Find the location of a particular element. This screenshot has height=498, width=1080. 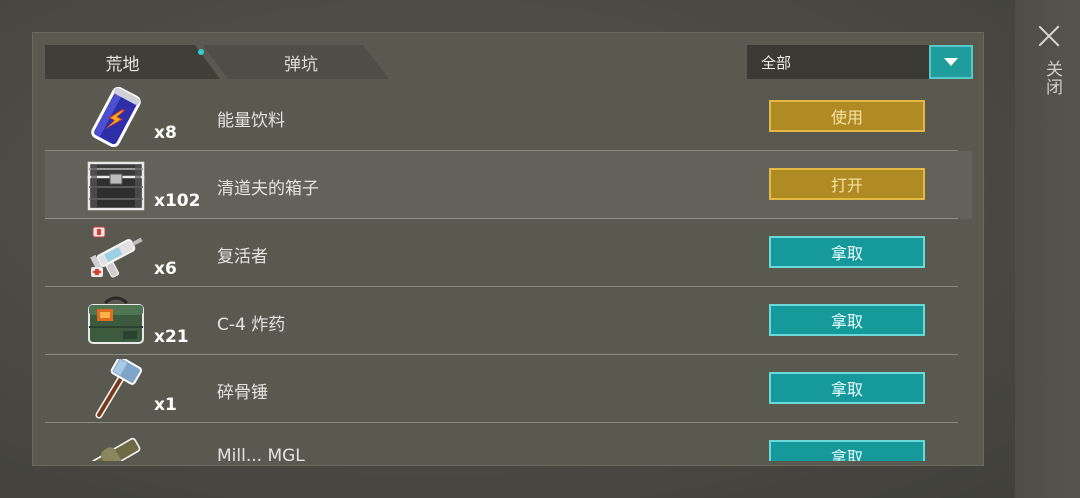

tab-label: 弹坑 is located at coordinates (301, 64).